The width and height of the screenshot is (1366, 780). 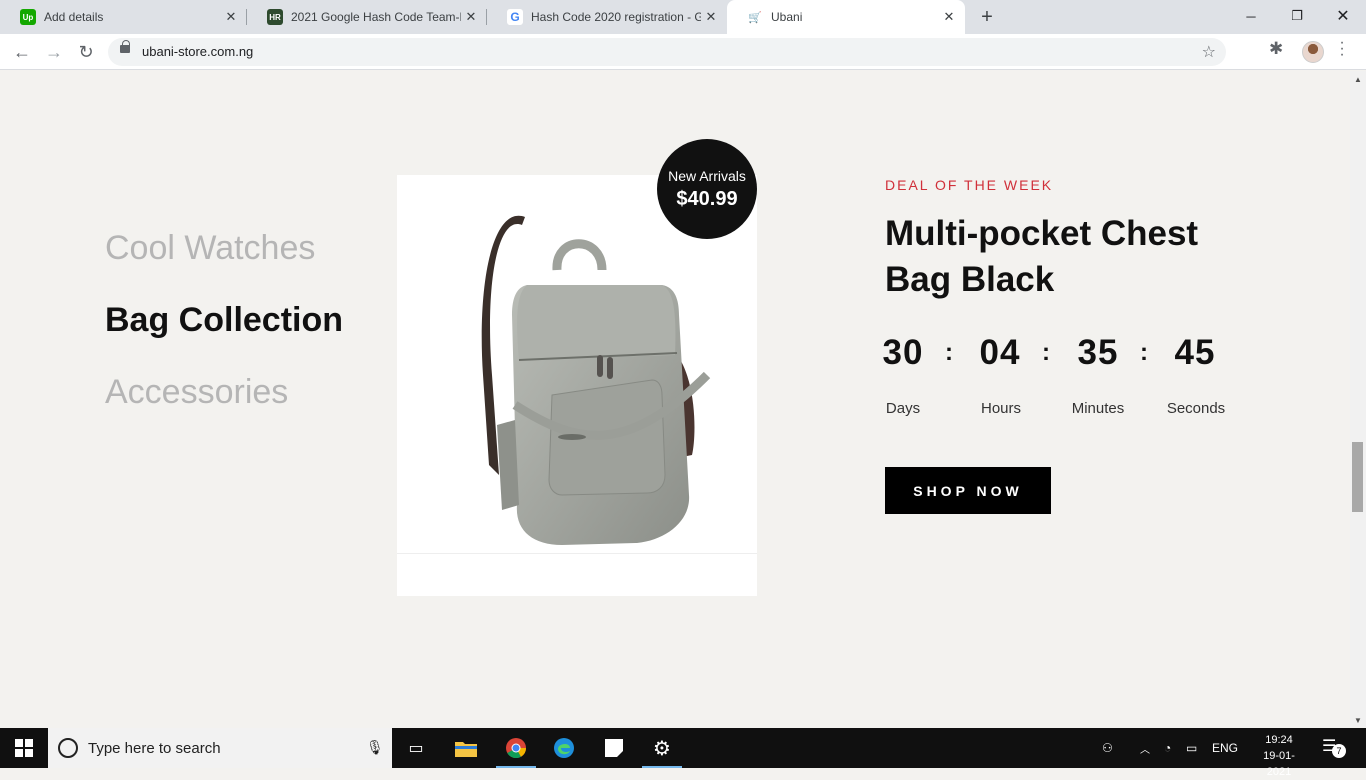 What do you see at coordinates (1313, 52) in the screenshot?
I see `profile-avatar` at bounding box center [1313, 52].